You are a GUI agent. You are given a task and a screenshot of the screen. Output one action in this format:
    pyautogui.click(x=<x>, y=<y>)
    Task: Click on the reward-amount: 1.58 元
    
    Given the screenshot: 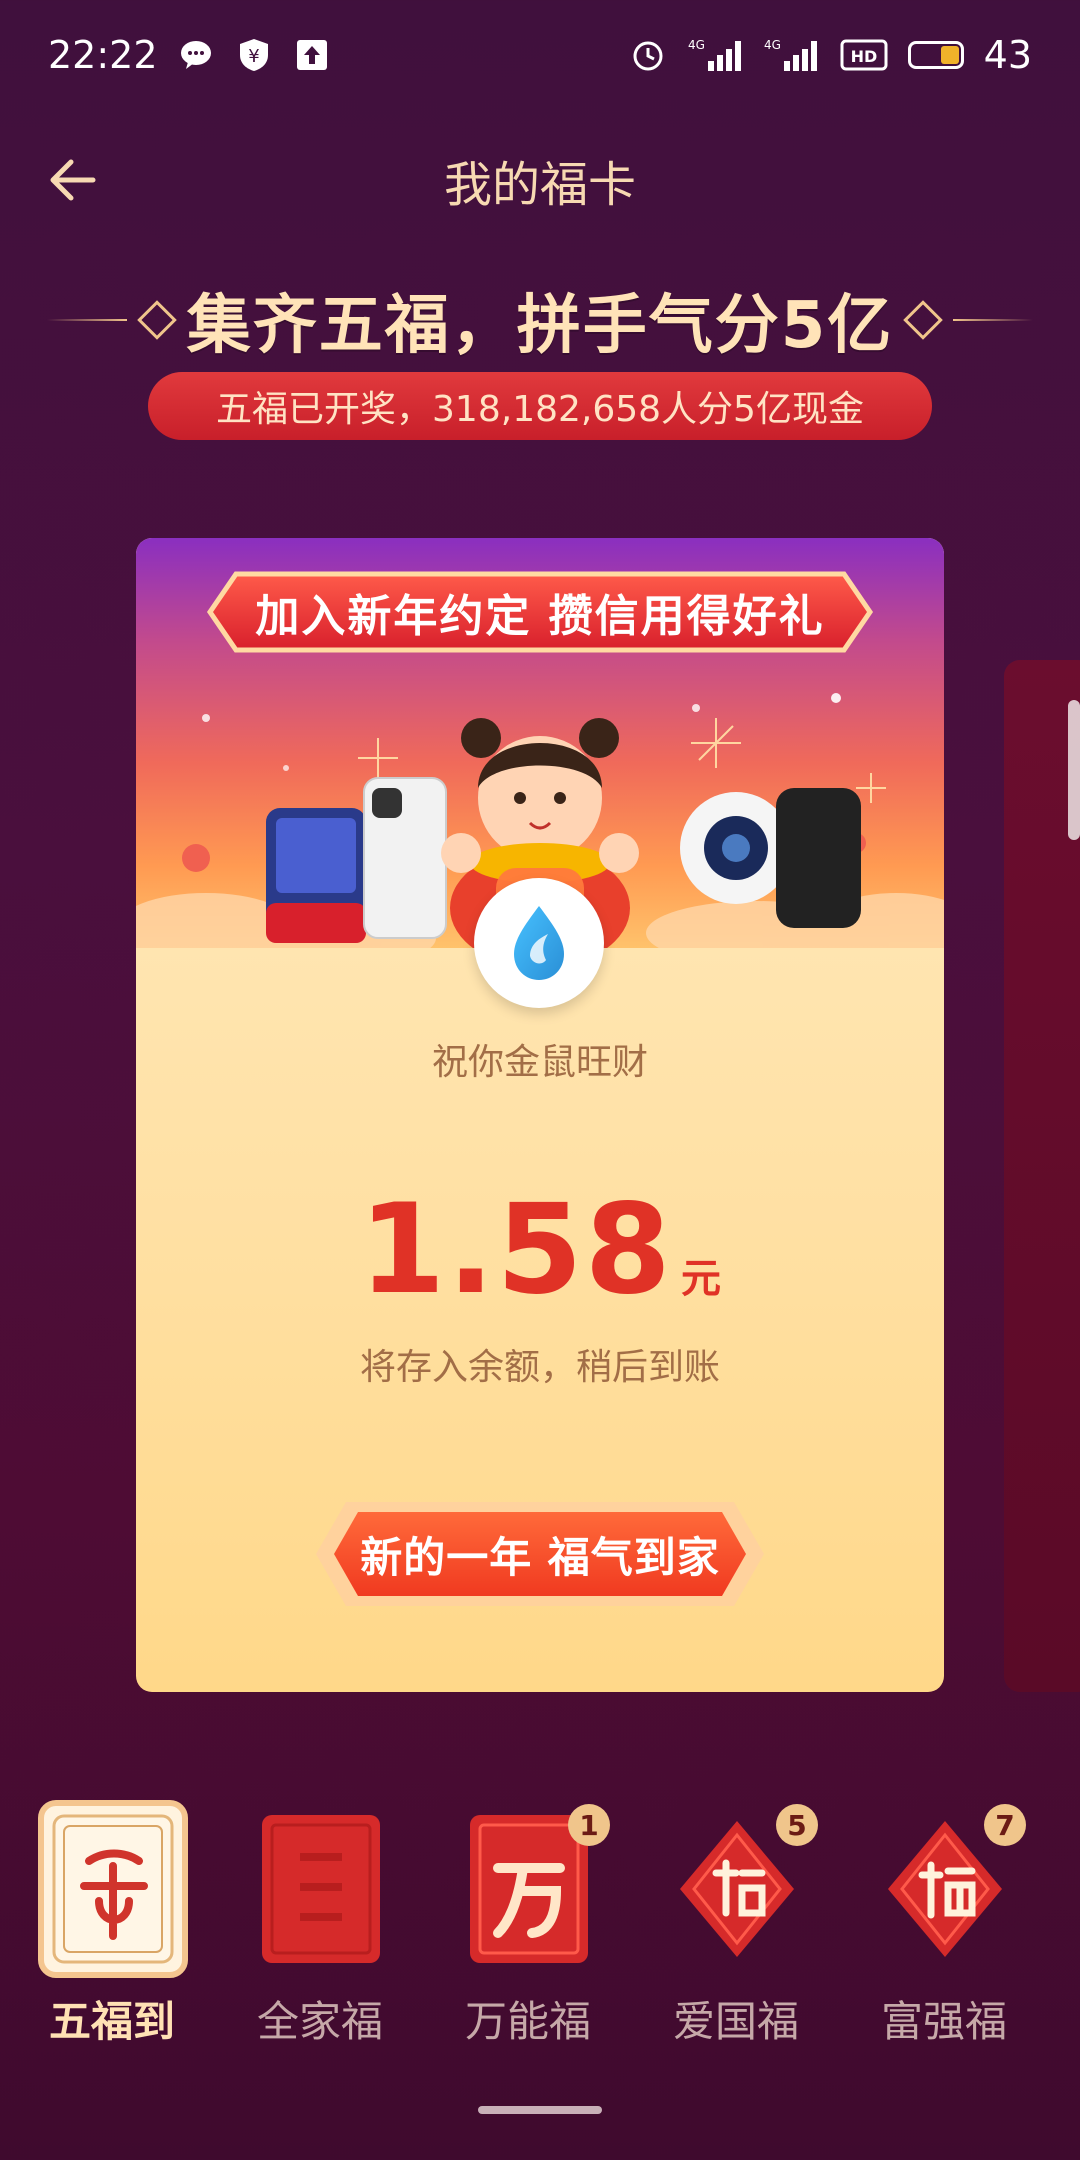 What is the action you would take?
    pyautogui.click(x=540, y=1250)
    